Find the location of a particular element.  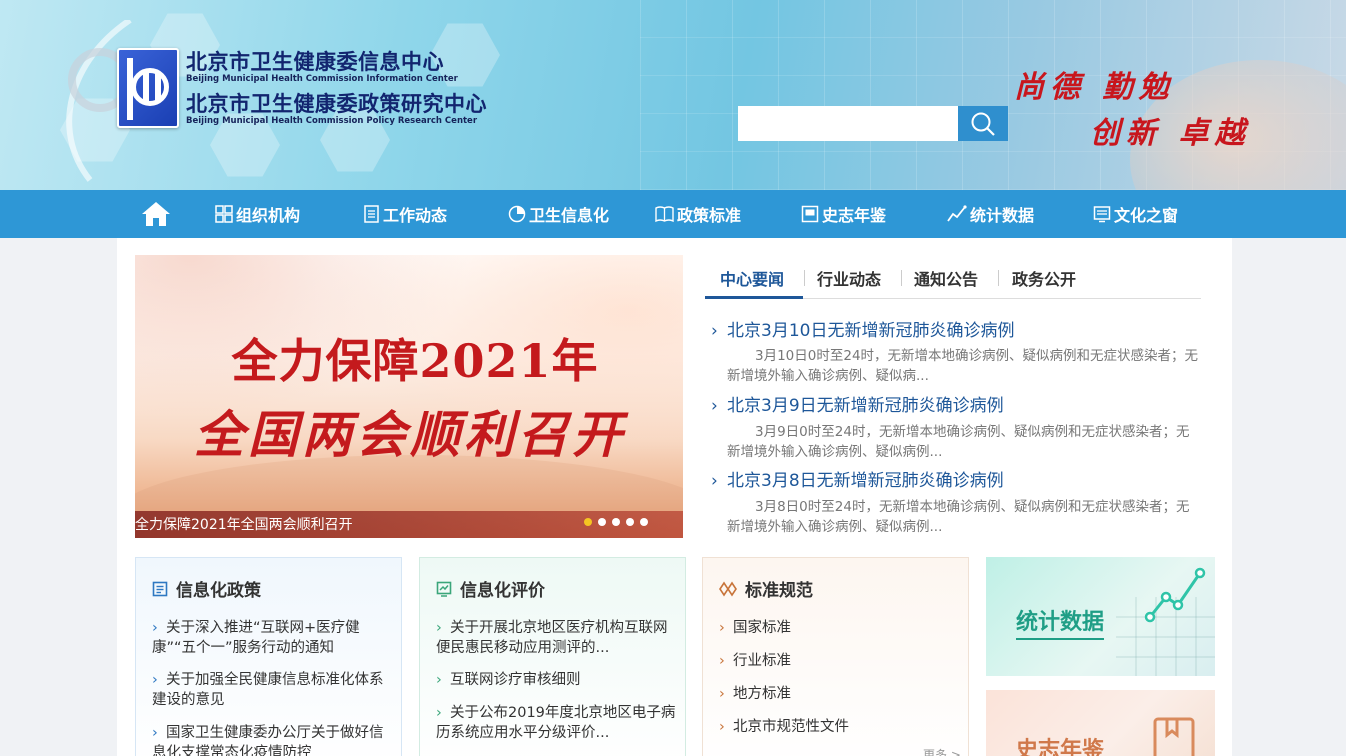

promo-label: 史志年鉴 is located at coordinates (1060, 747).